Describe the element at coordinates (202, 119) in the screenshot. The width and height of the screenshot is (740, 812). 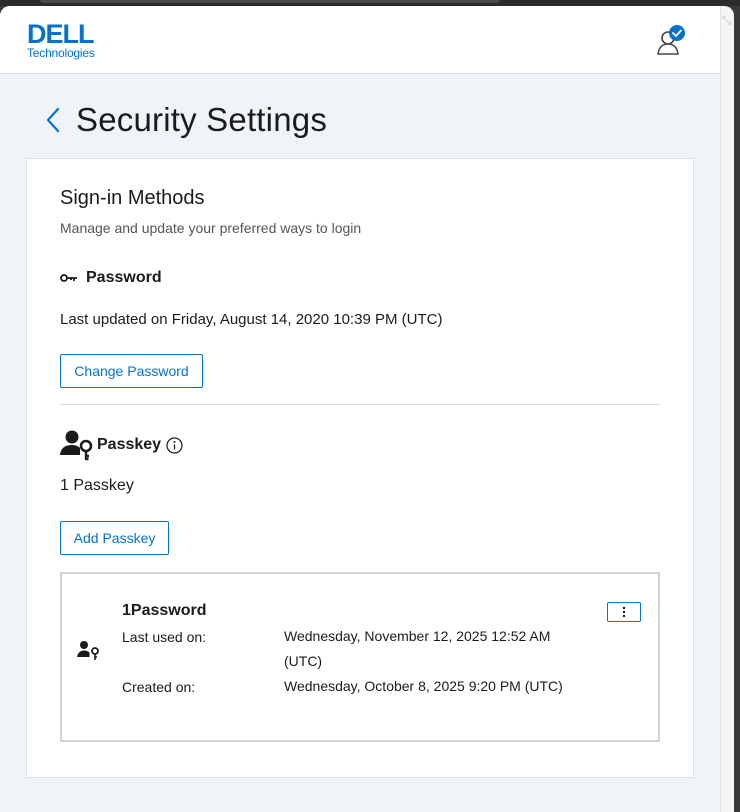
I see `page-title: Security Settings` at that location.